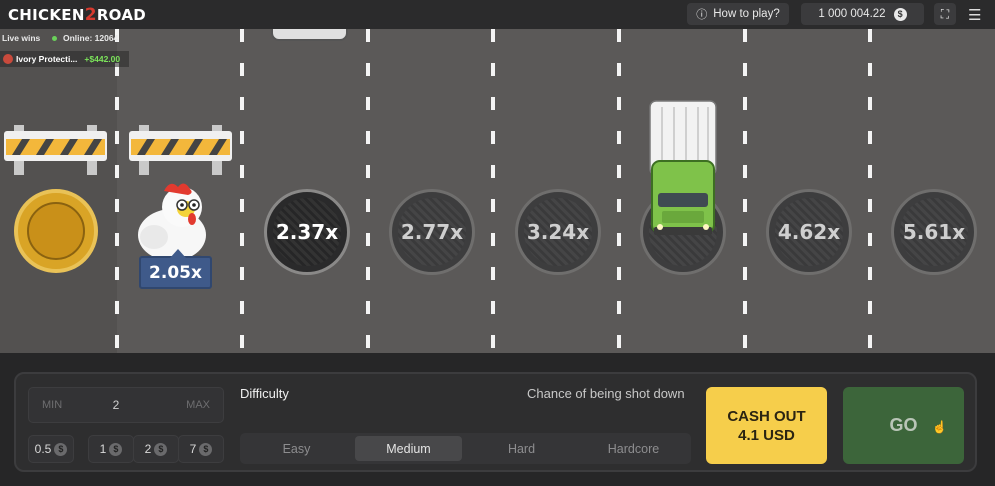 This screenshot has height=486, width=995. I want to click on go-label: GO, so click(903, 425).